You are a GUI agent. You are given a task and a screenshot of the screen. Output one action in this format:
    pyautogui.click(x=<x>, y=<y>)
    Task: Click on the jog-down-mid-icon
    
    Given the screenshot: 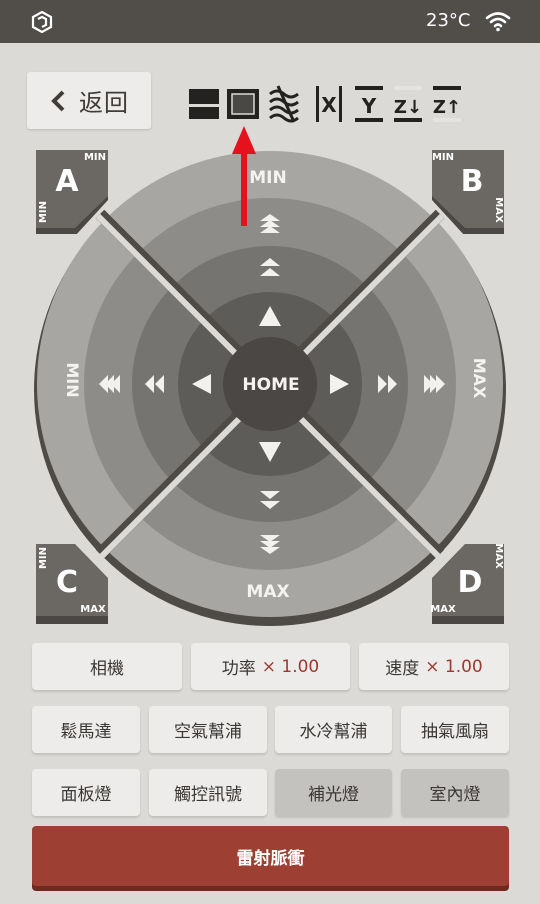 What is the action you would take?
    pyautogui.click(x=270, y=500)
    